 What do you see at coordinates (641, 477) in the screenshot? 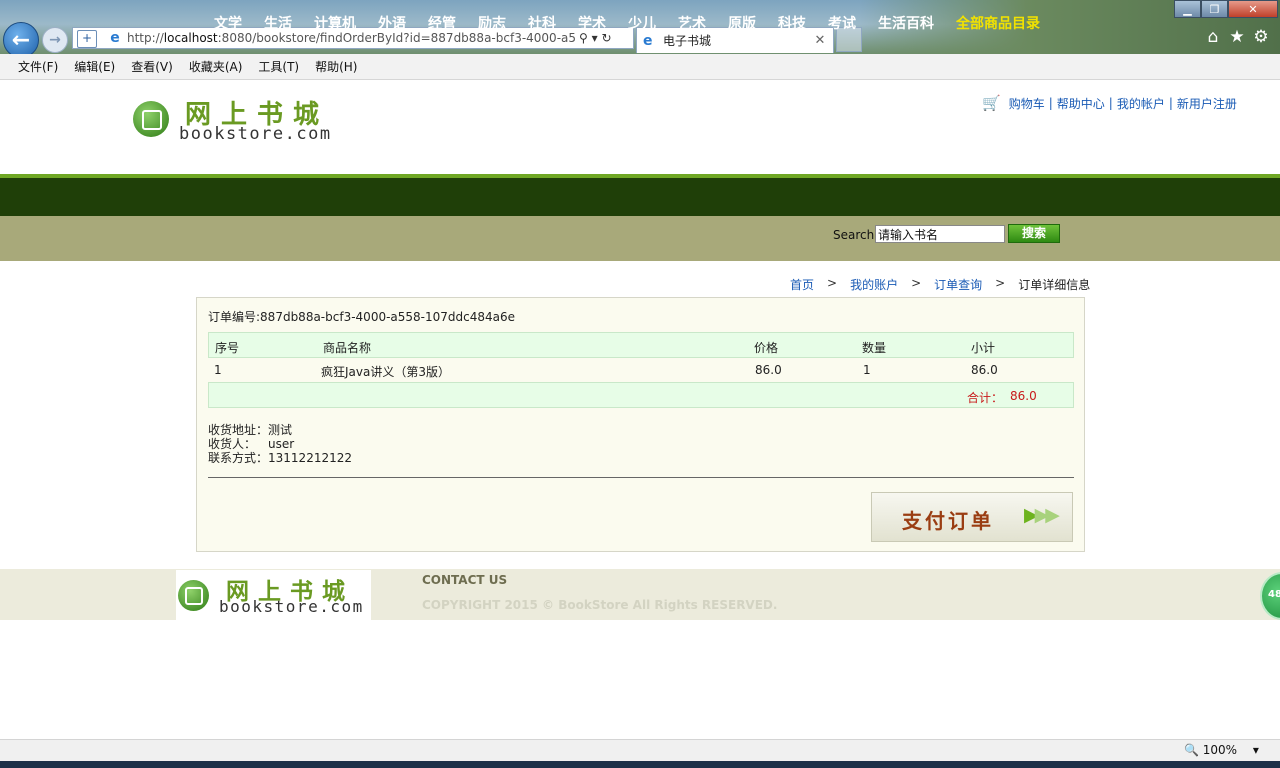
I see `divider` at bounding box center [641, 477].